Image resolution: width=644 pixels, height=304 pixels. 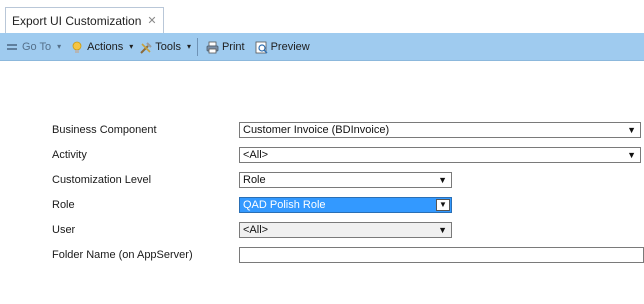 What do you see at coordinates (12, 47) in the screenshot?
I see `goto-icon` at bounding box center [12, 47].